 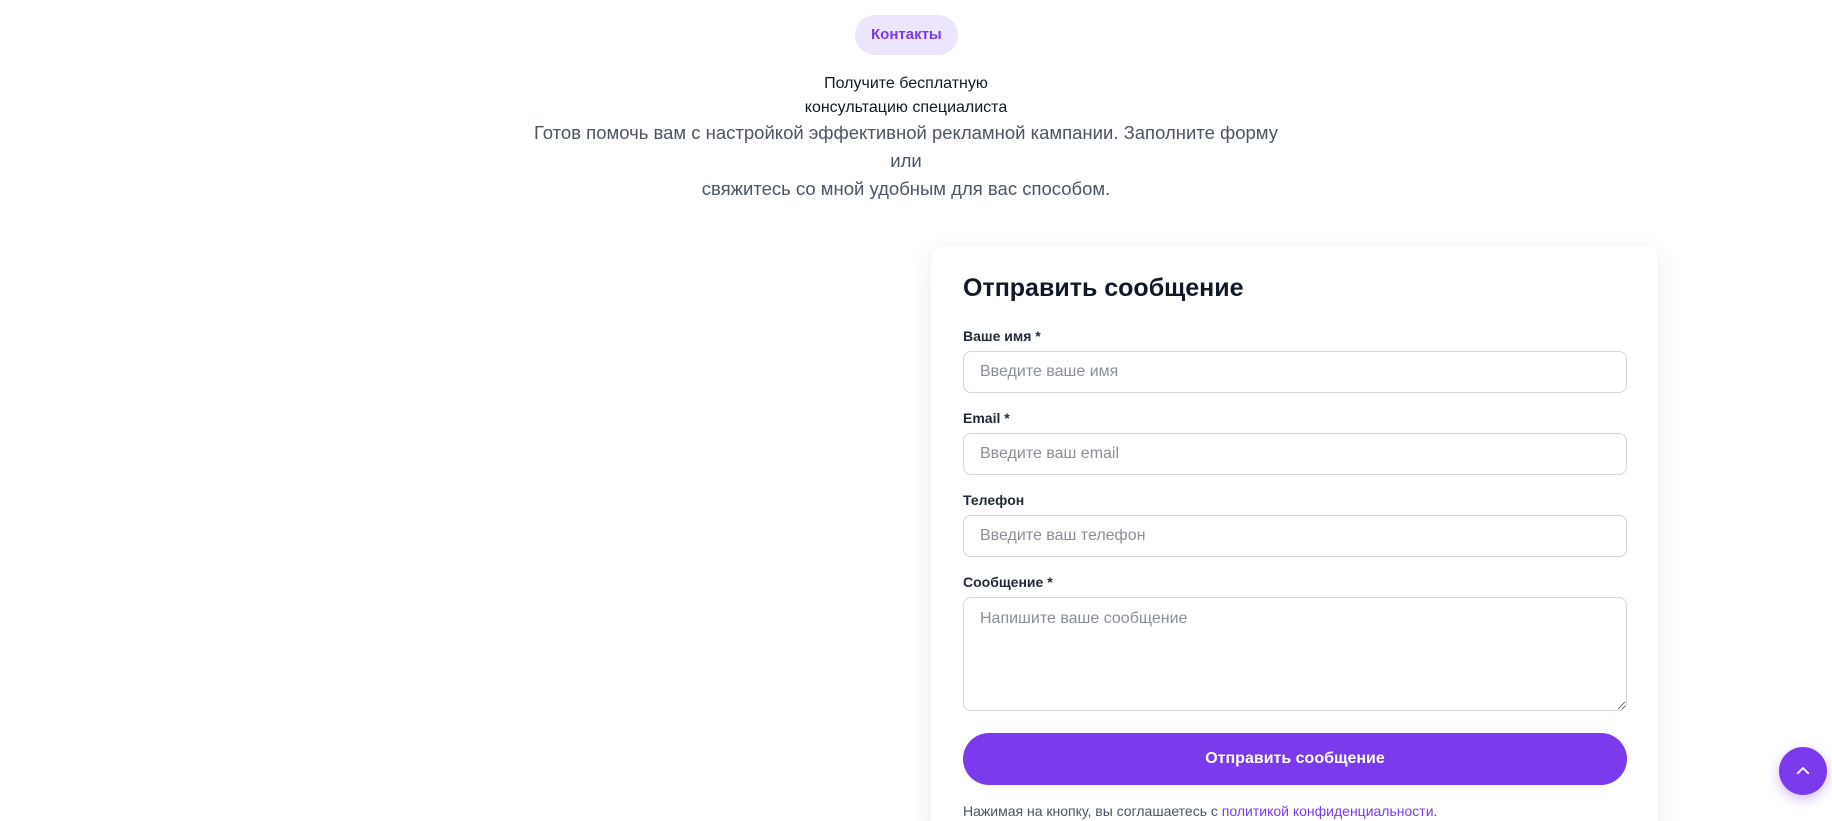 What do you see at coordinates (1103, 288) in the screenshot?
I see `form-title: Отправить сообщение` at bounding box center [1103, 288].